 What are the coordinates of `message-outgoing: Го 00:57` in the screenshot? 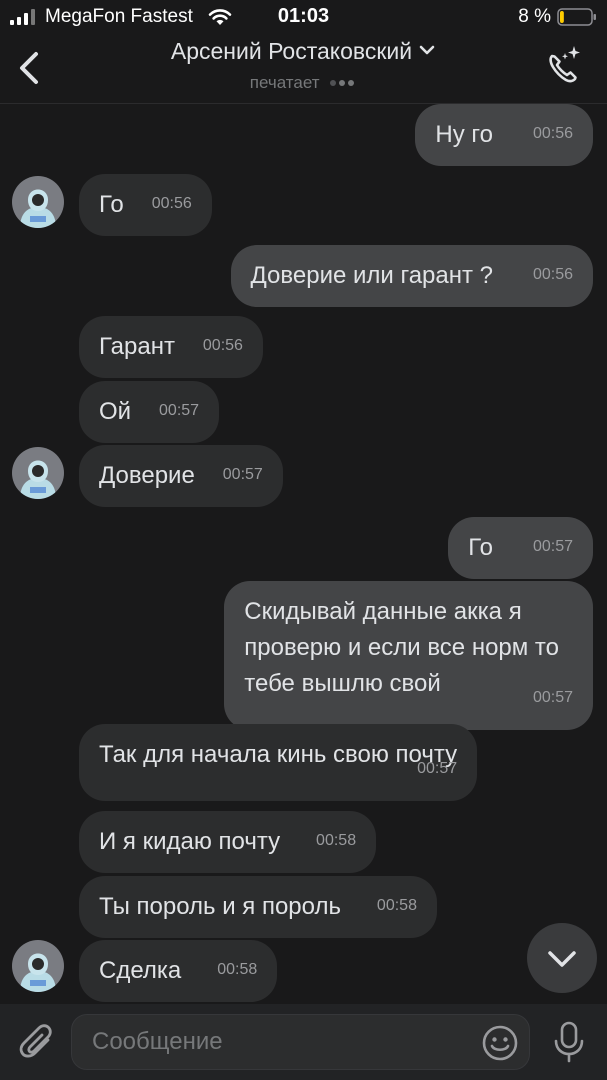 It's located at (520, 548).